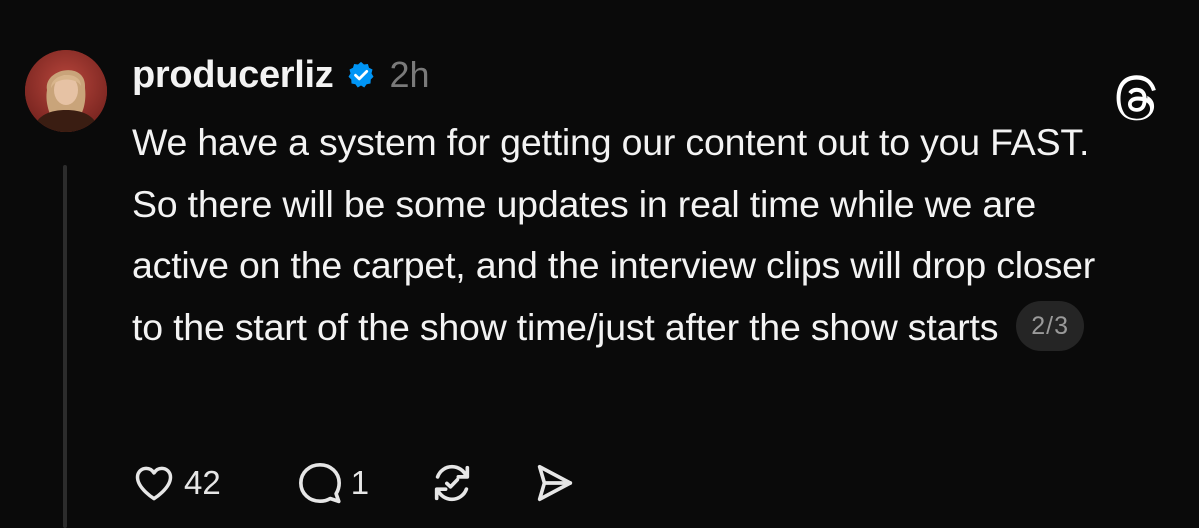 The height and width of the screenshot is (528, 1199). Describe the element at coordinates (320, 483) in the screenshot. I see `comment-icon` at that location.